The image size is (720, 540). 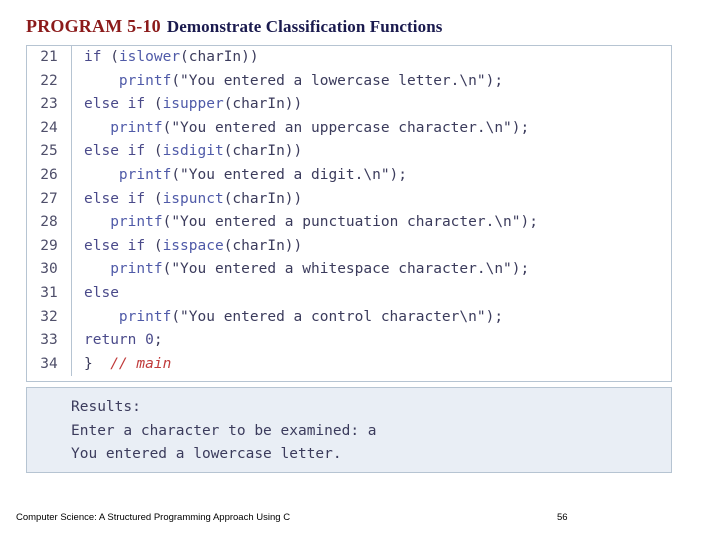 I want to click on code-cell: printf("You entered a digit.\n");, so click(x=372, y=176).